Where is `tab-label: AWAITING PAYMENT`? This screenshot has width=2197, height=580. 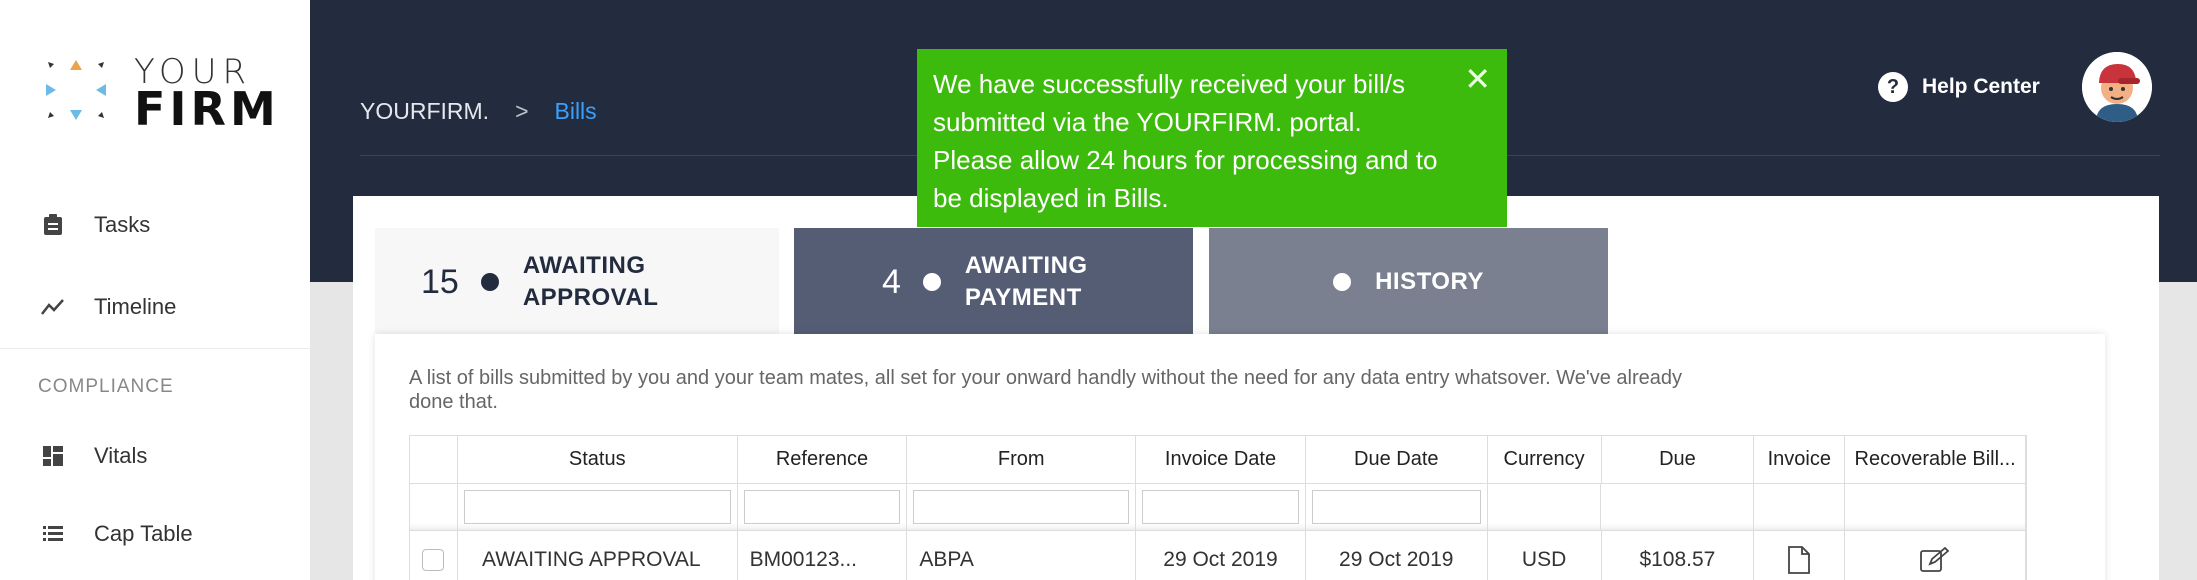
tab-label: AWAITING PAYMENT is located at coordinates (1026, 281).